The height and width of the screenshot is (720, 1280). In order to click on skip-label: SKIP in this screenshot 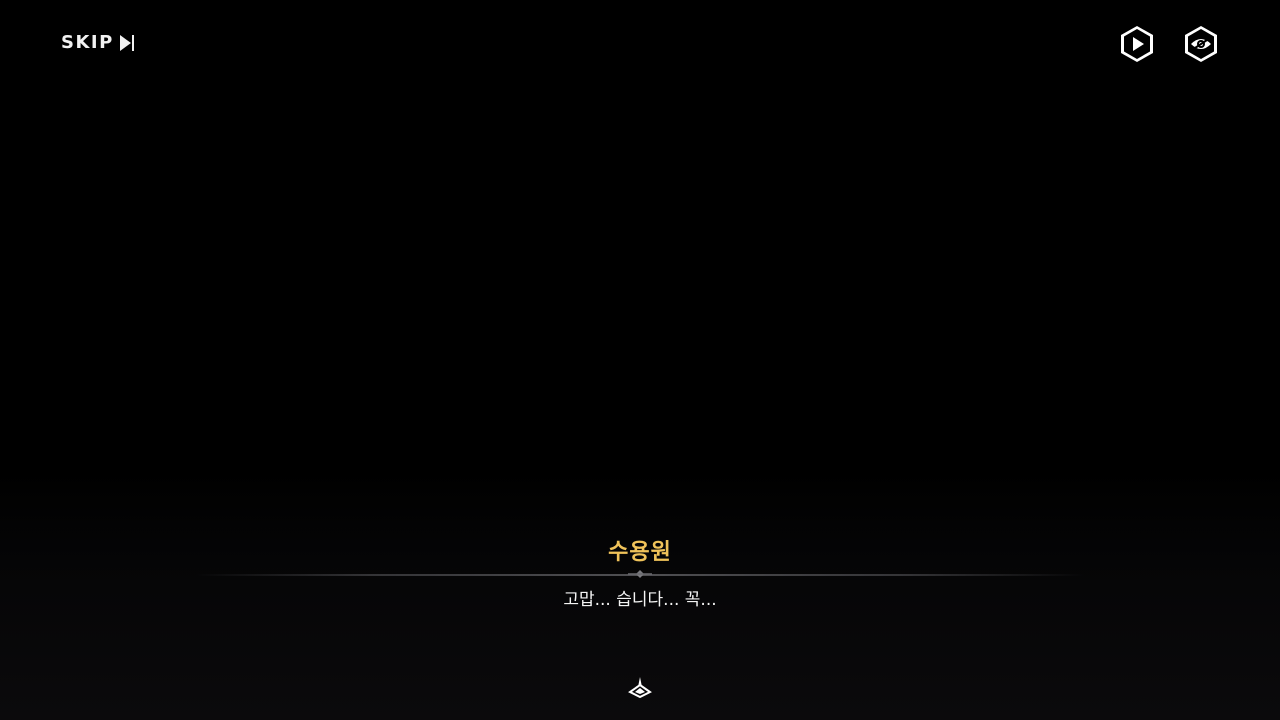, I will do `click(87, 42)`.